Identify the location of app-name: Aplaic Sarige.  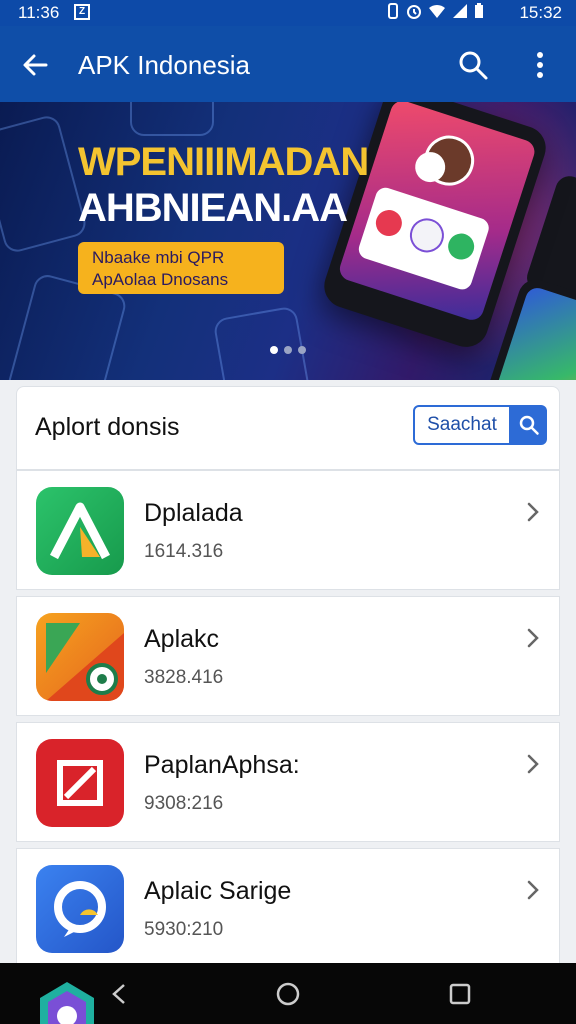
(218, 891).